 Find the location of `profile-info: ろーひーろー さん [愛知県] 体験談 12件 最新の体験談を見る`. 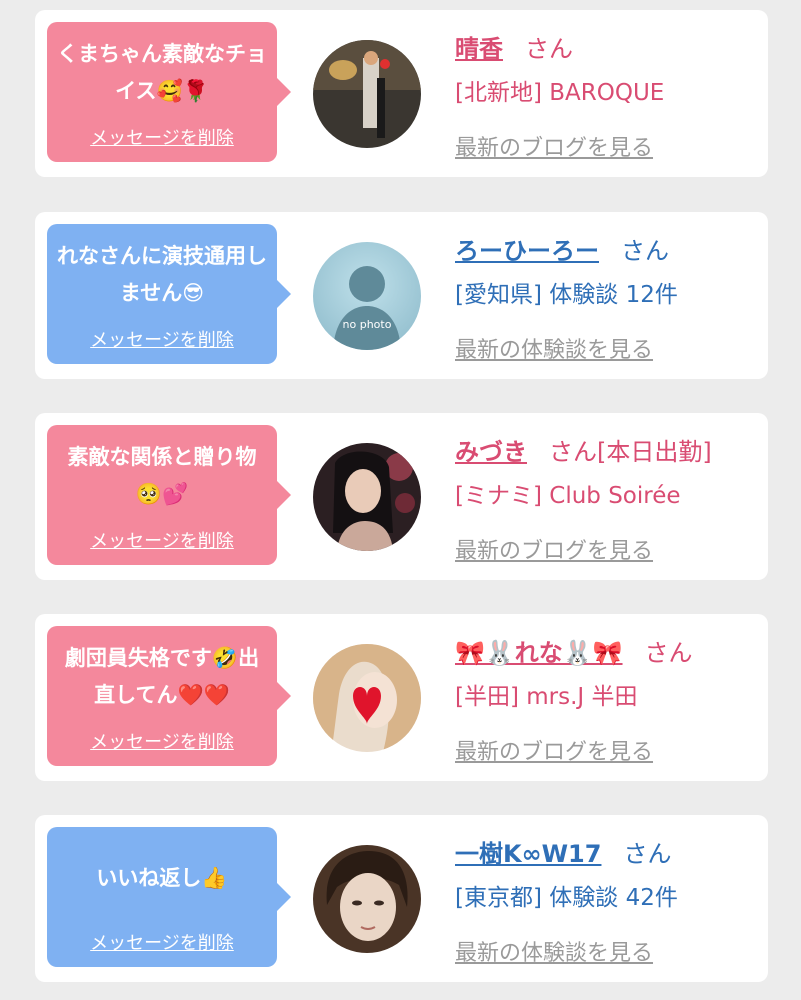

profile-info: ろーひーろー さん [愛知県] 体験談 12件 最新の体験談を見る is located at coordinates (606, 298).